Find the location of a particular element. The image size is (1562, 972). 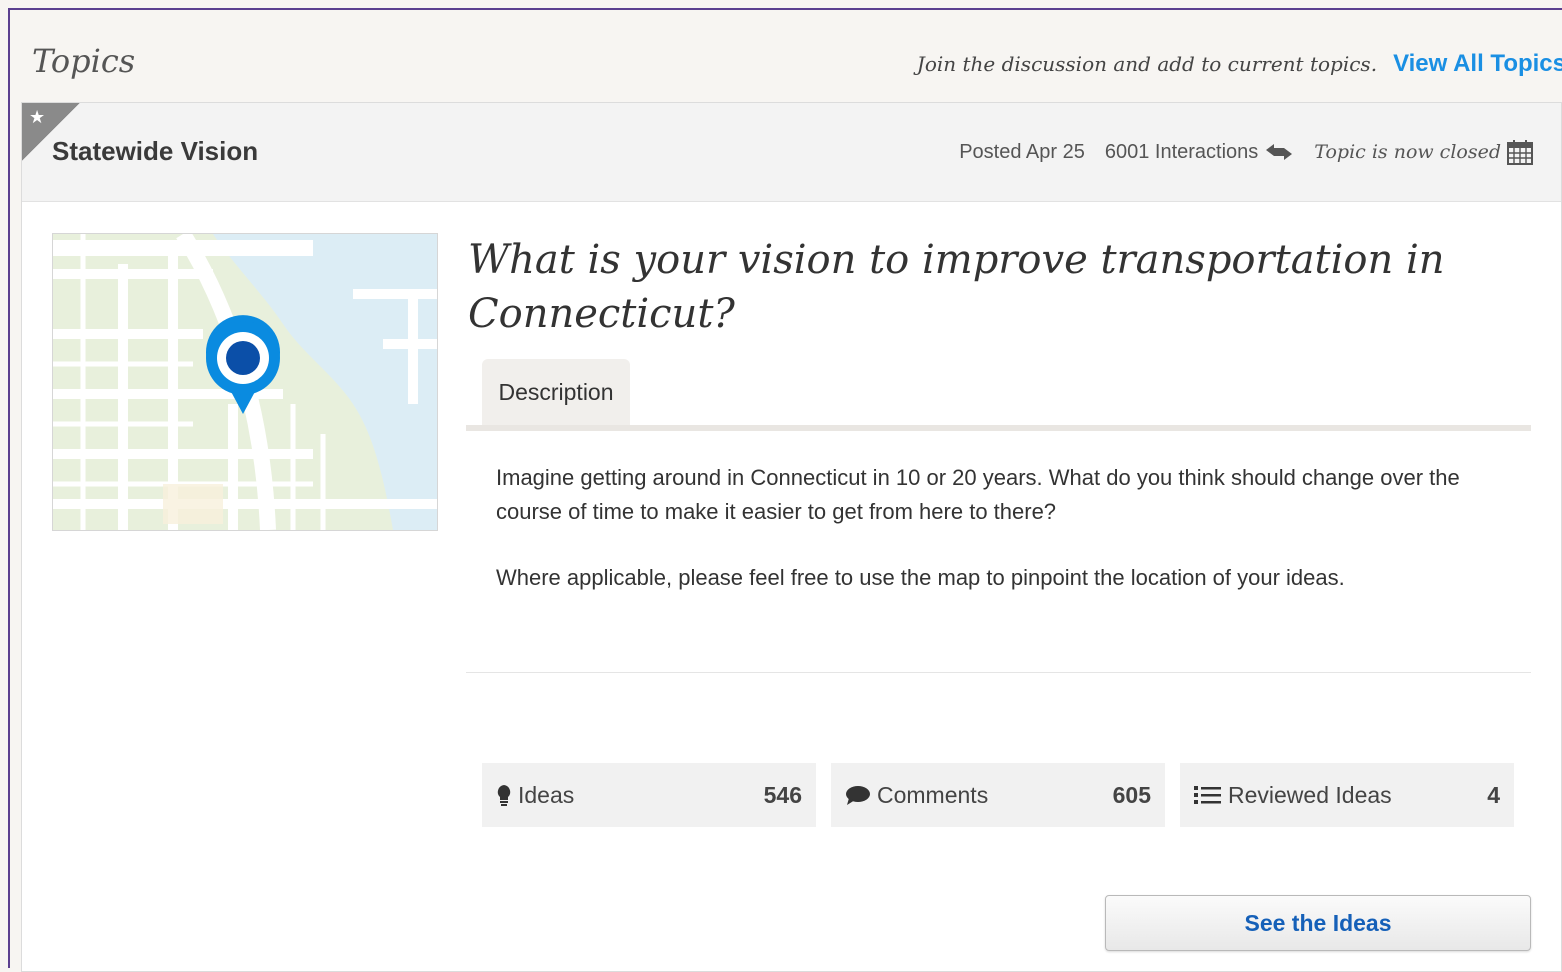

see-the-ideas-button: See the Ideas is located at coordinates (1318, 923).